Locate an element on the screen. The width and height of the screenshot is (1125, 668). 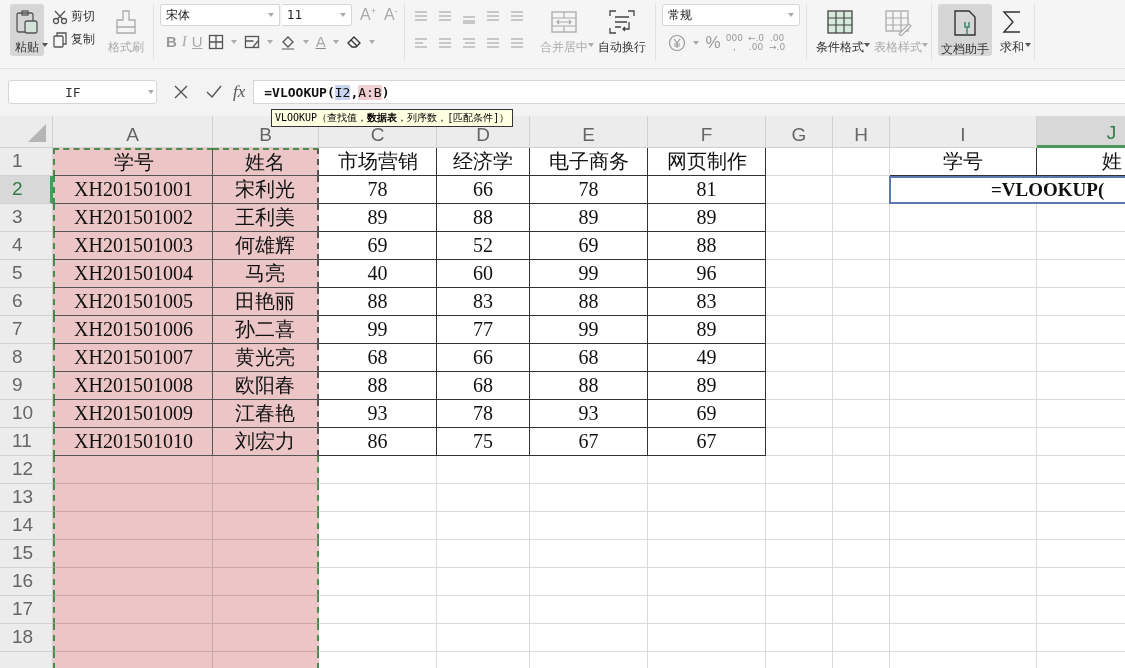
toolbar-button: 自动换行 is located at coordinates (621, 30).